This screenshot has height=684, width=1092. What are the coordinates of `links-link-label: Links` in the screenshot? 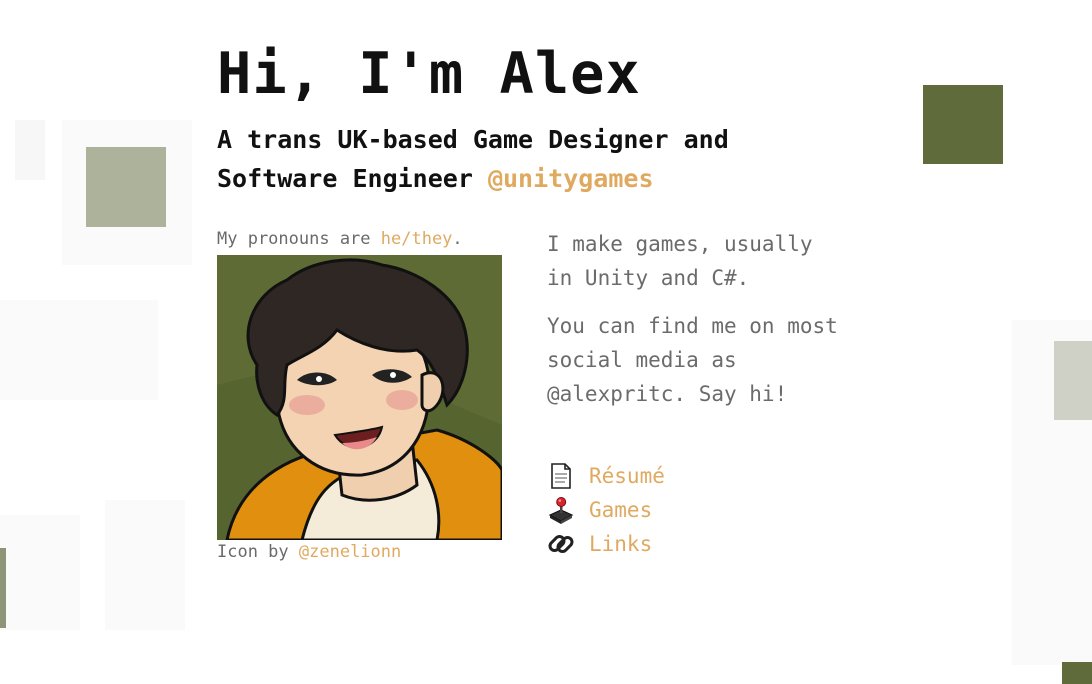 It's located at (621, 544).